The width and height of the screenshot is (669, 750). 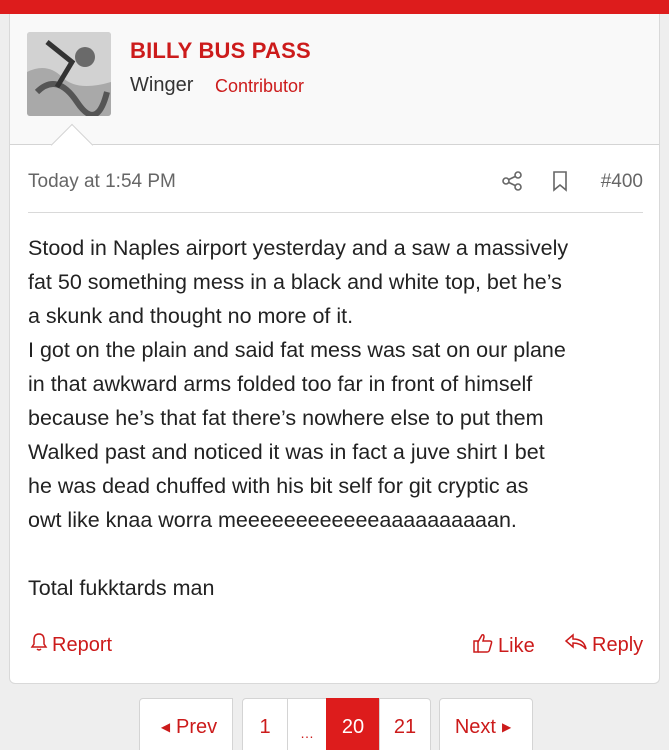 I want to click on report-label: Report, so click(x=82, y=644).